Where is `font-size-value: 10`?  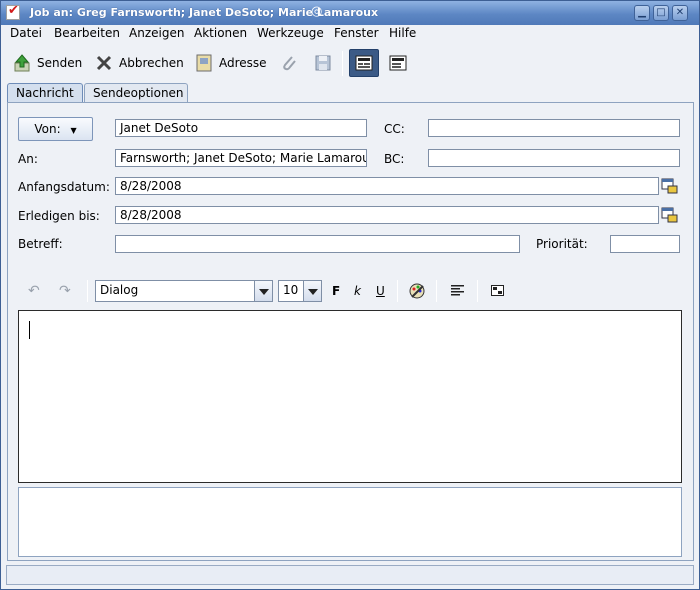
font-size-value: 10 is located at coordinates (291, 290).